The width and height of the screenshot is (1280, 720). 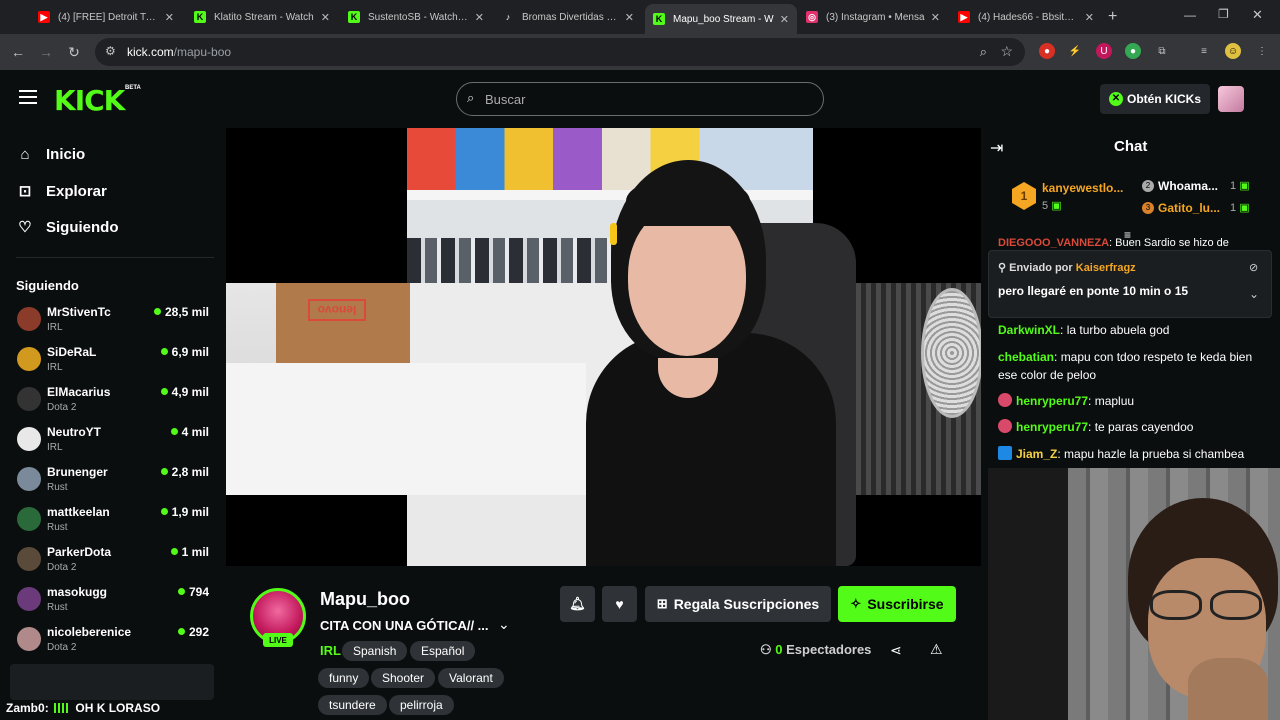 What do you see at coordinates (110, 51) in the screenshot?
I see `site-info-icon: ⚙` at bounding box center [110, 51].